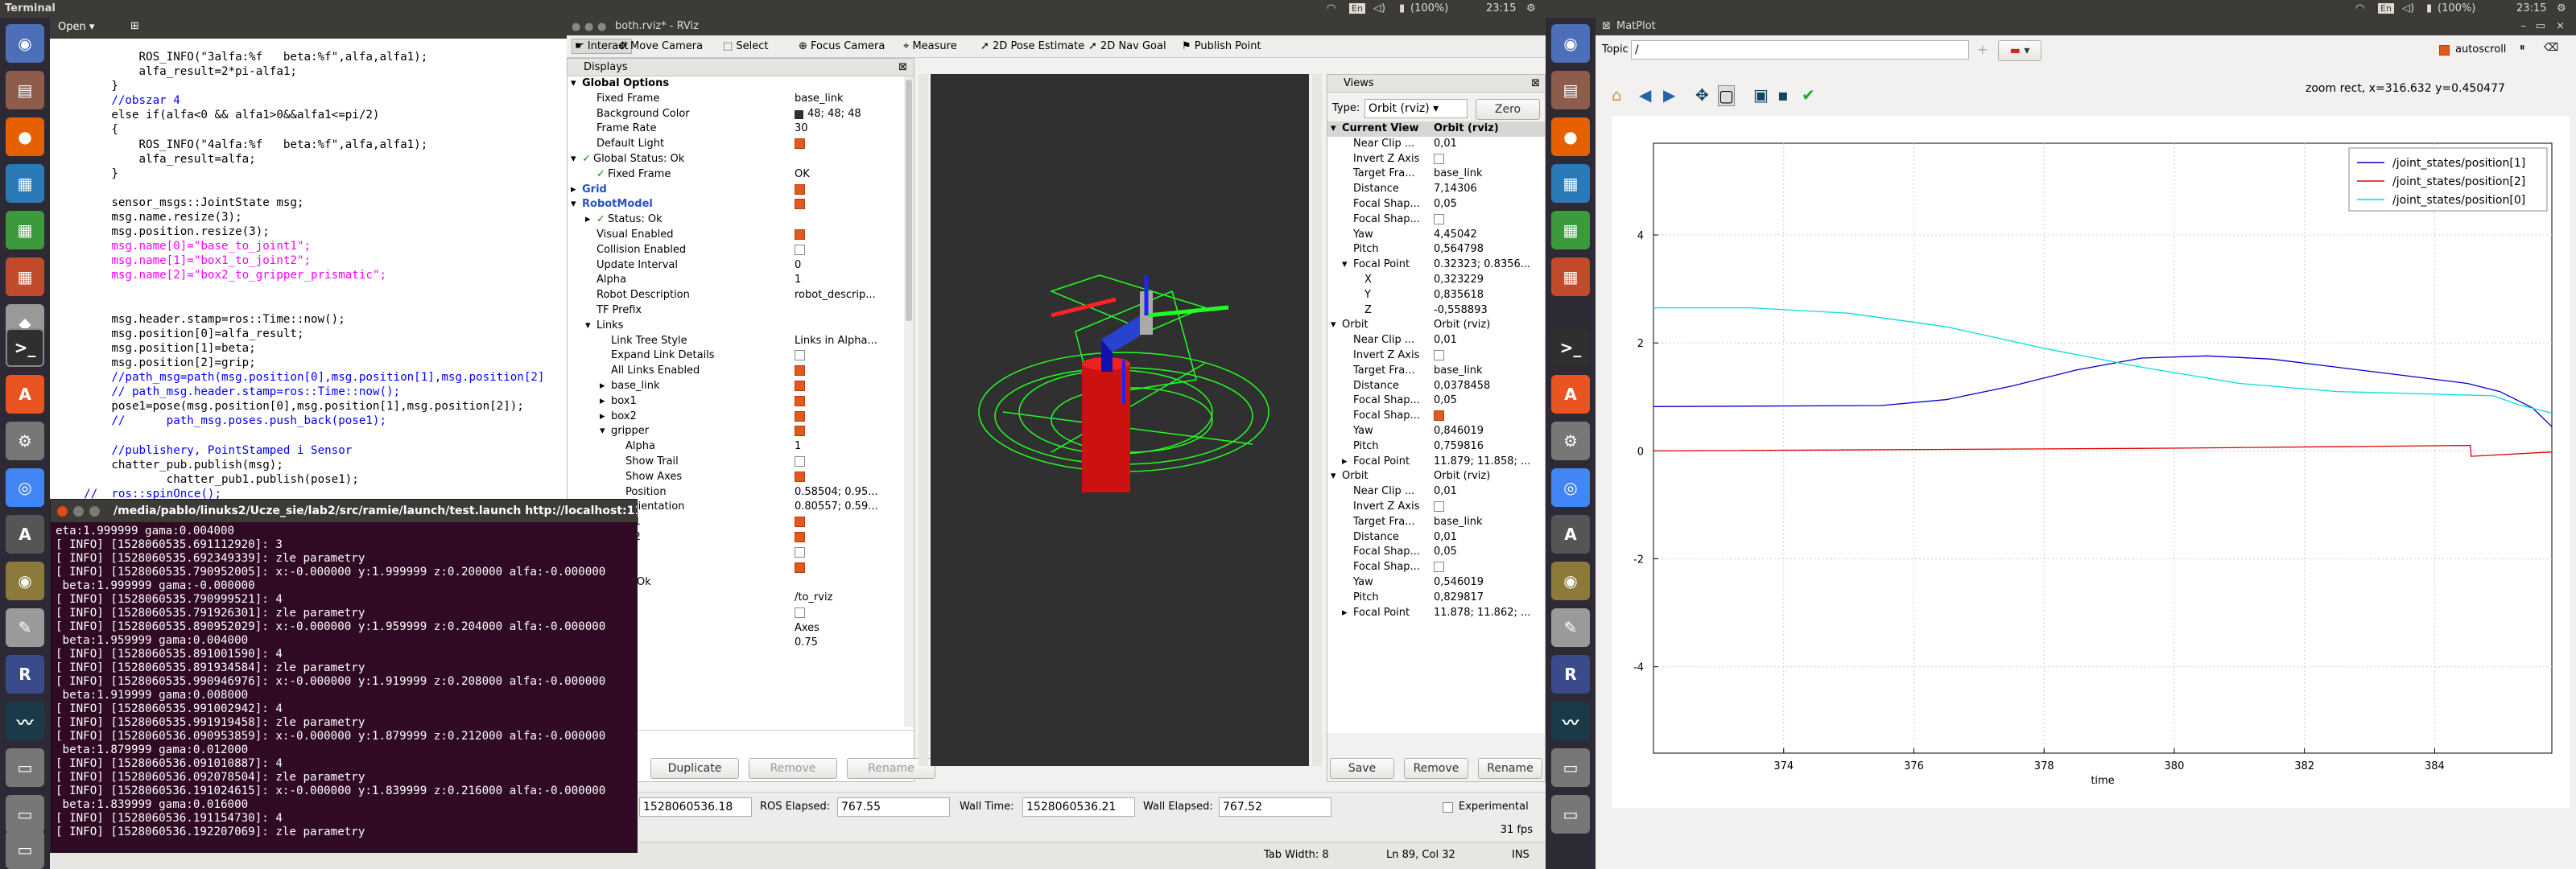 The height and width of the screenshot is (869, 2576). Describe the element at coordinates (741, 386) in the screenshot. I see `tree-row: ▸ base_link` at that location.